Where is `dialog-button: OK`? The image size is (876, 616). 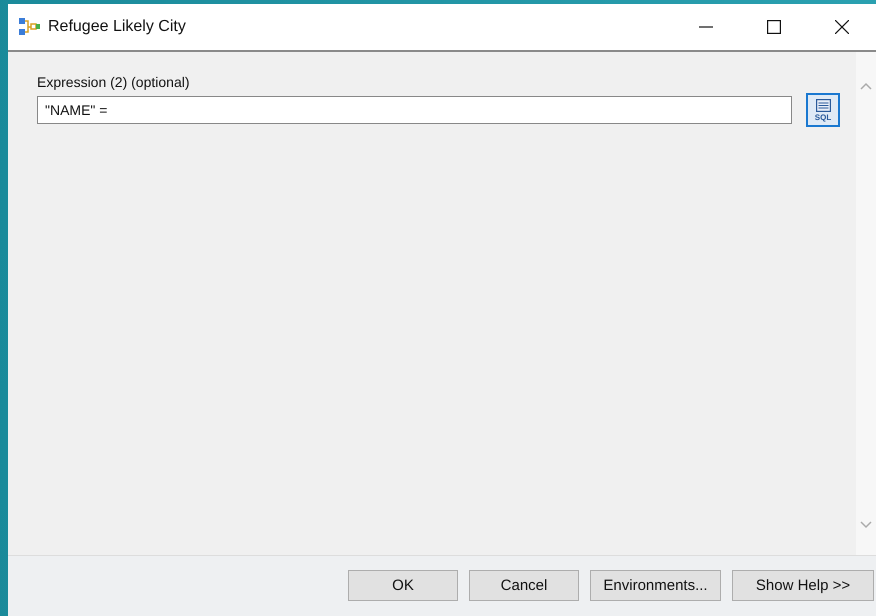 dialog-button: OK is located at coordinates (403, 585).